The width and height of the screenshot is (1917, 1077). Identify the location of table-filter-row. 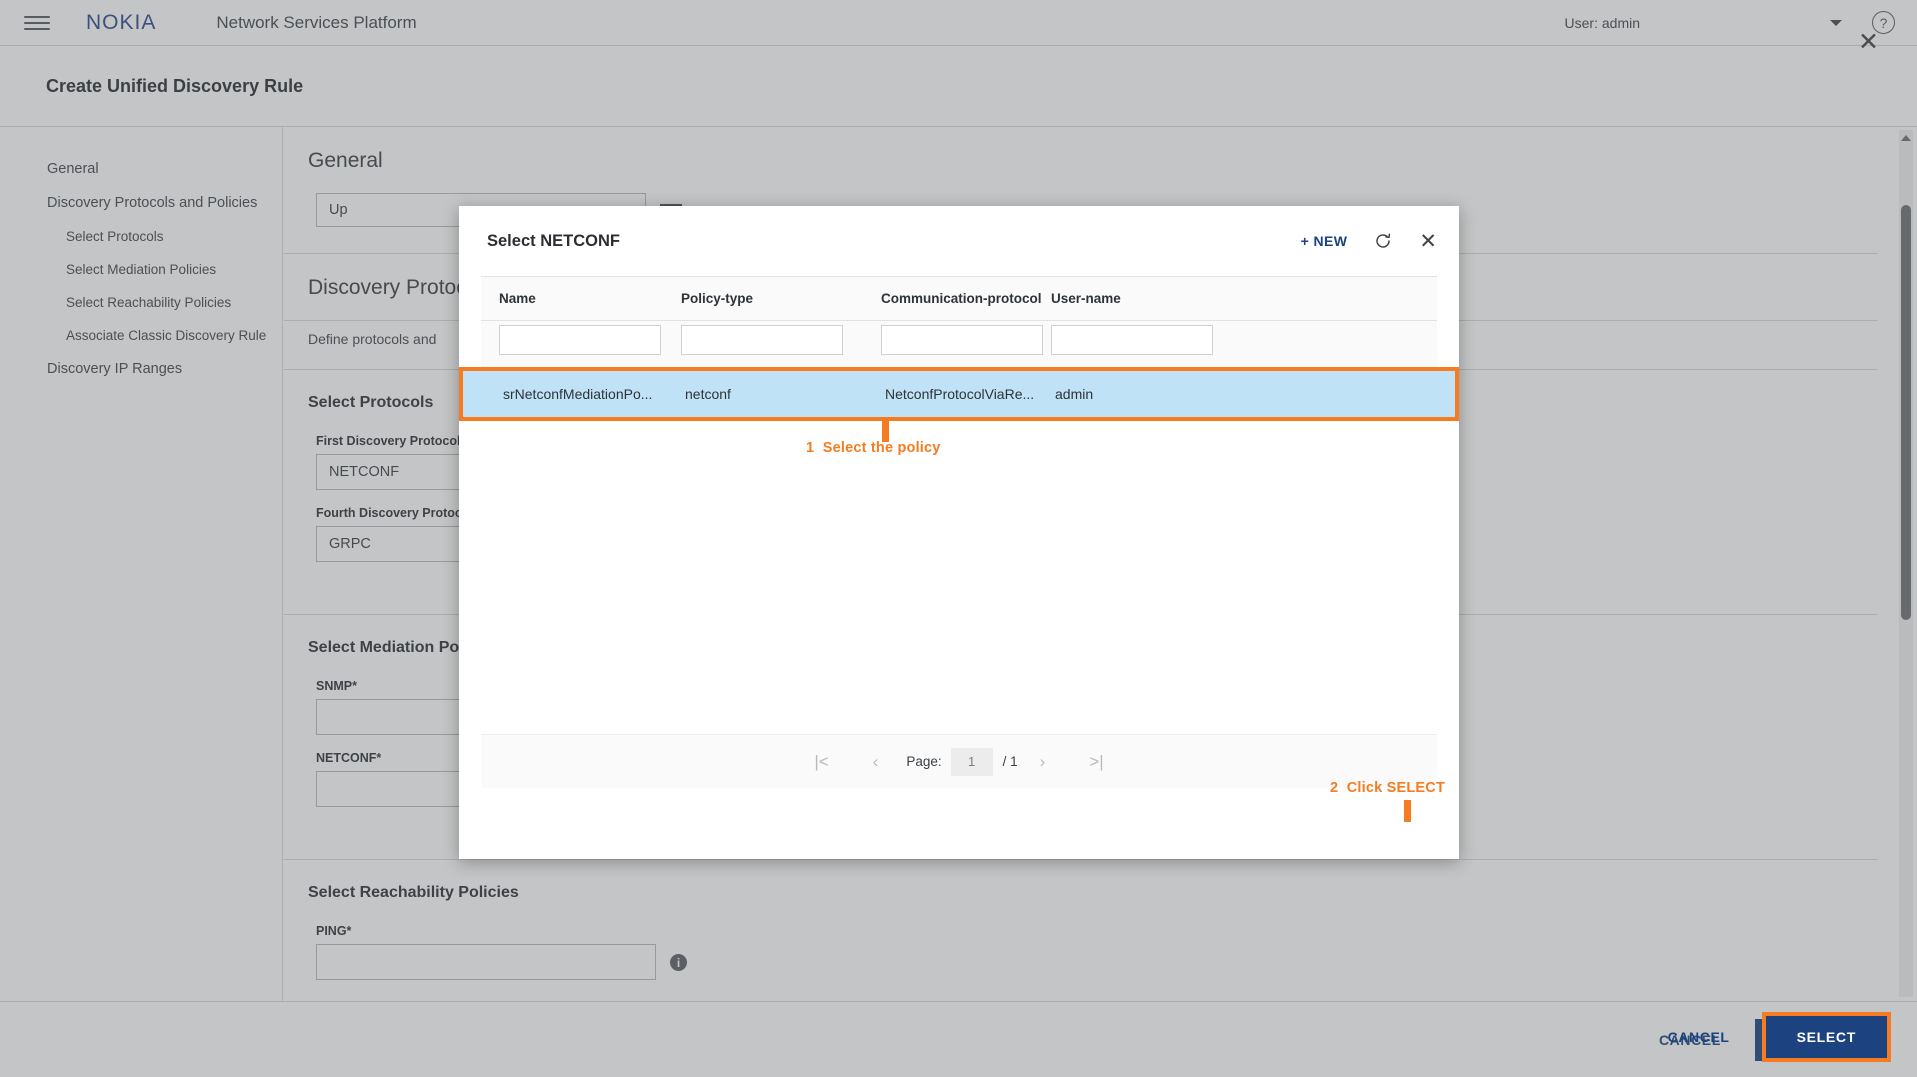
(959, 344).